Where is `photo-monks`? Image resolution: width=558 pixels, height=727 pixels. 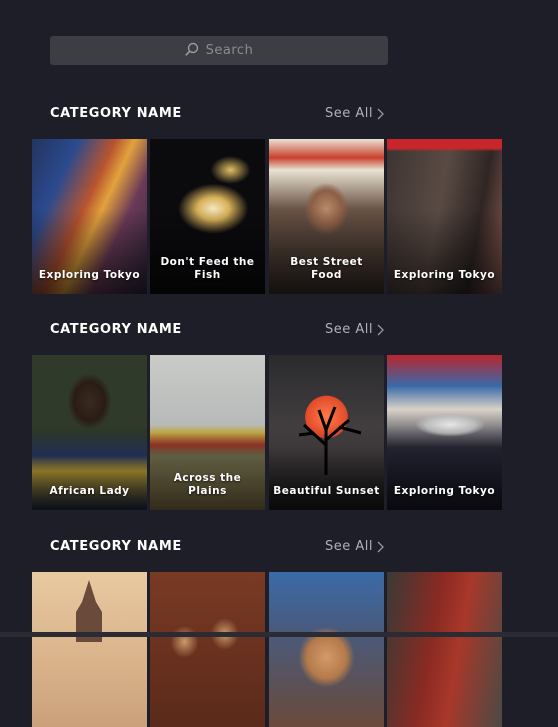
photo-monks is located at coordinates (207, 649).